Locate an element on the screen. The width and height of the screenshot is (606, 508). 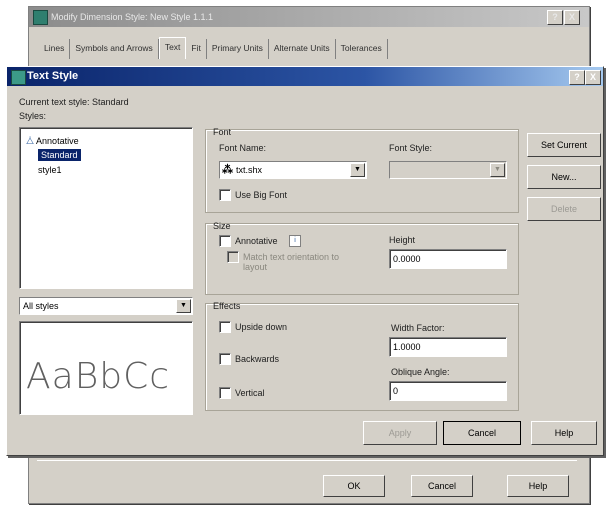
app-icon is located at coordinates (40, 17).